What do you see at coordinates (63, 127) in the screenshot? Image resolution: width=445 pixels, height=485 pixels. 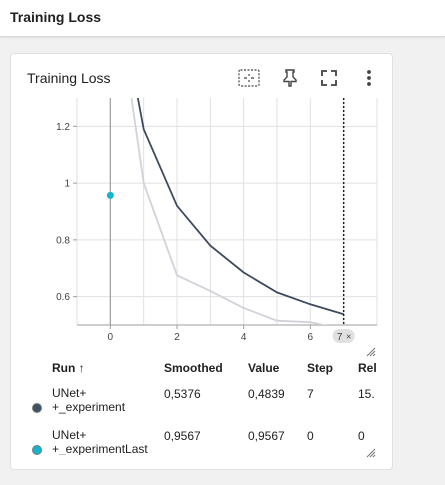 I see `y-tick-label: 1.2` at bounding box center [63, 127].